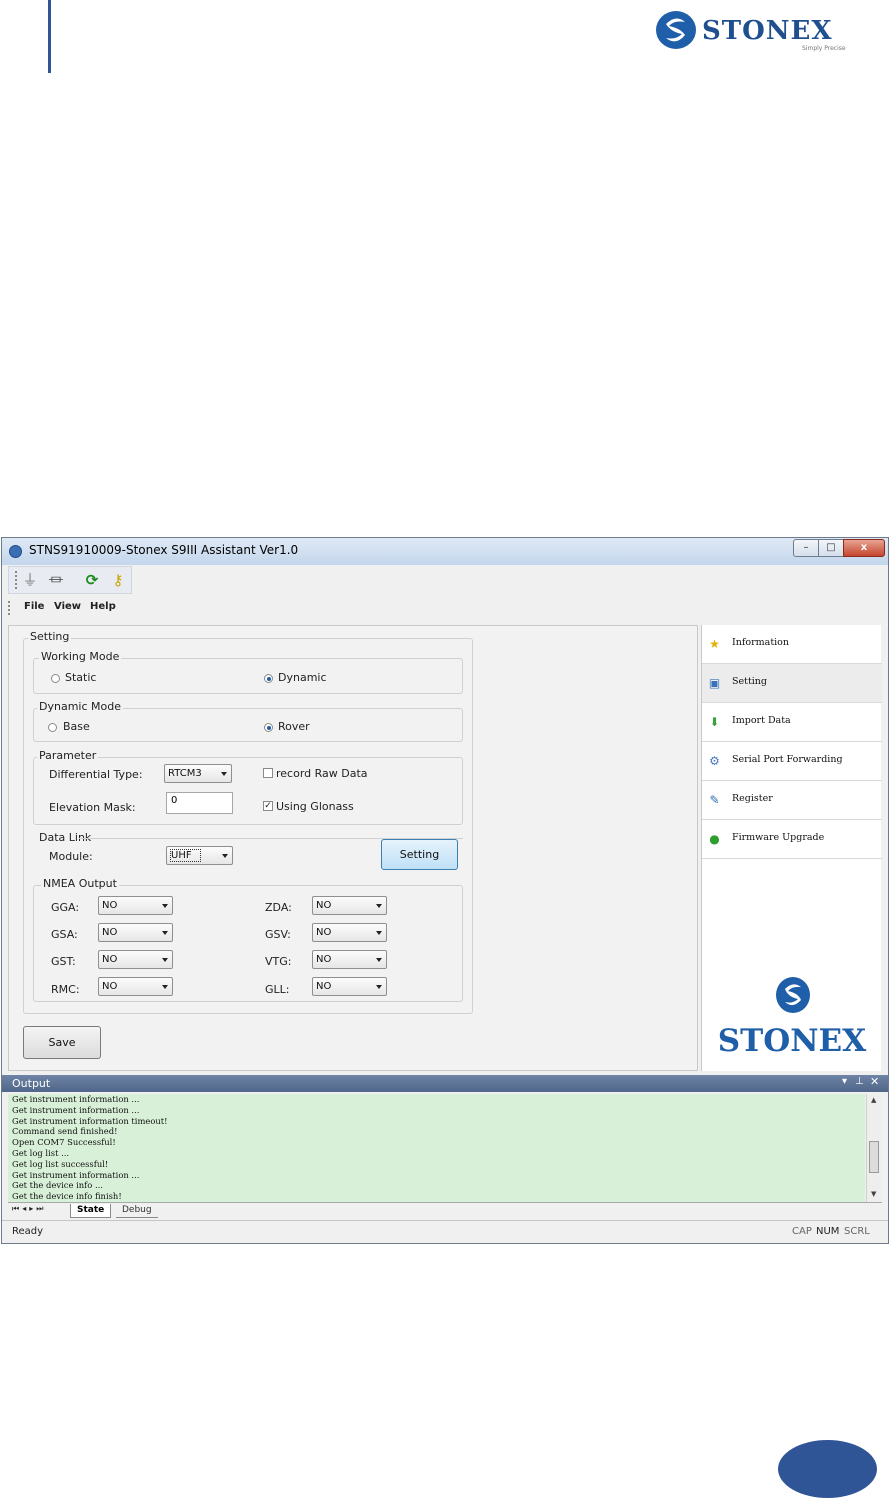 Image resolution: width=890 pixels, height=1498 pixels. What do you see at coordinates (268, 773) in the screenshot?
I see `record-raw-data-checkbox` at bounding box center [268, 773].